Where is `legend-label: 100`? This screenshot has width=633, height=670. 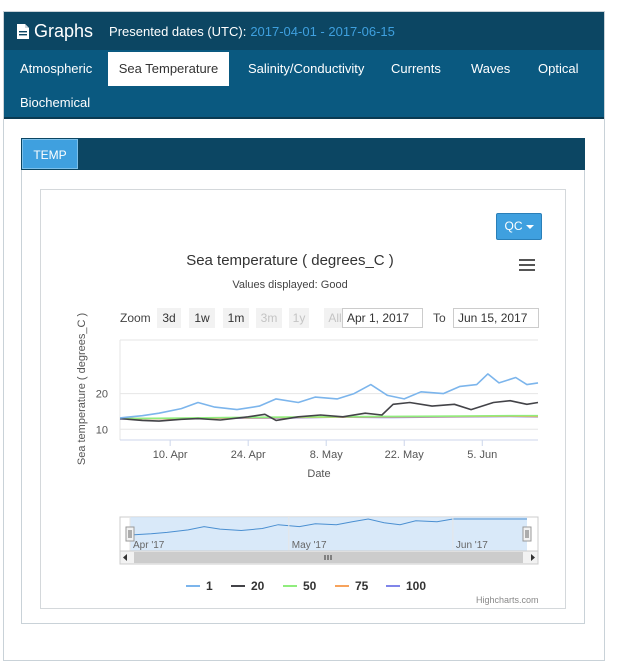
legend-label: 100 is located at coordinates (416, 586).